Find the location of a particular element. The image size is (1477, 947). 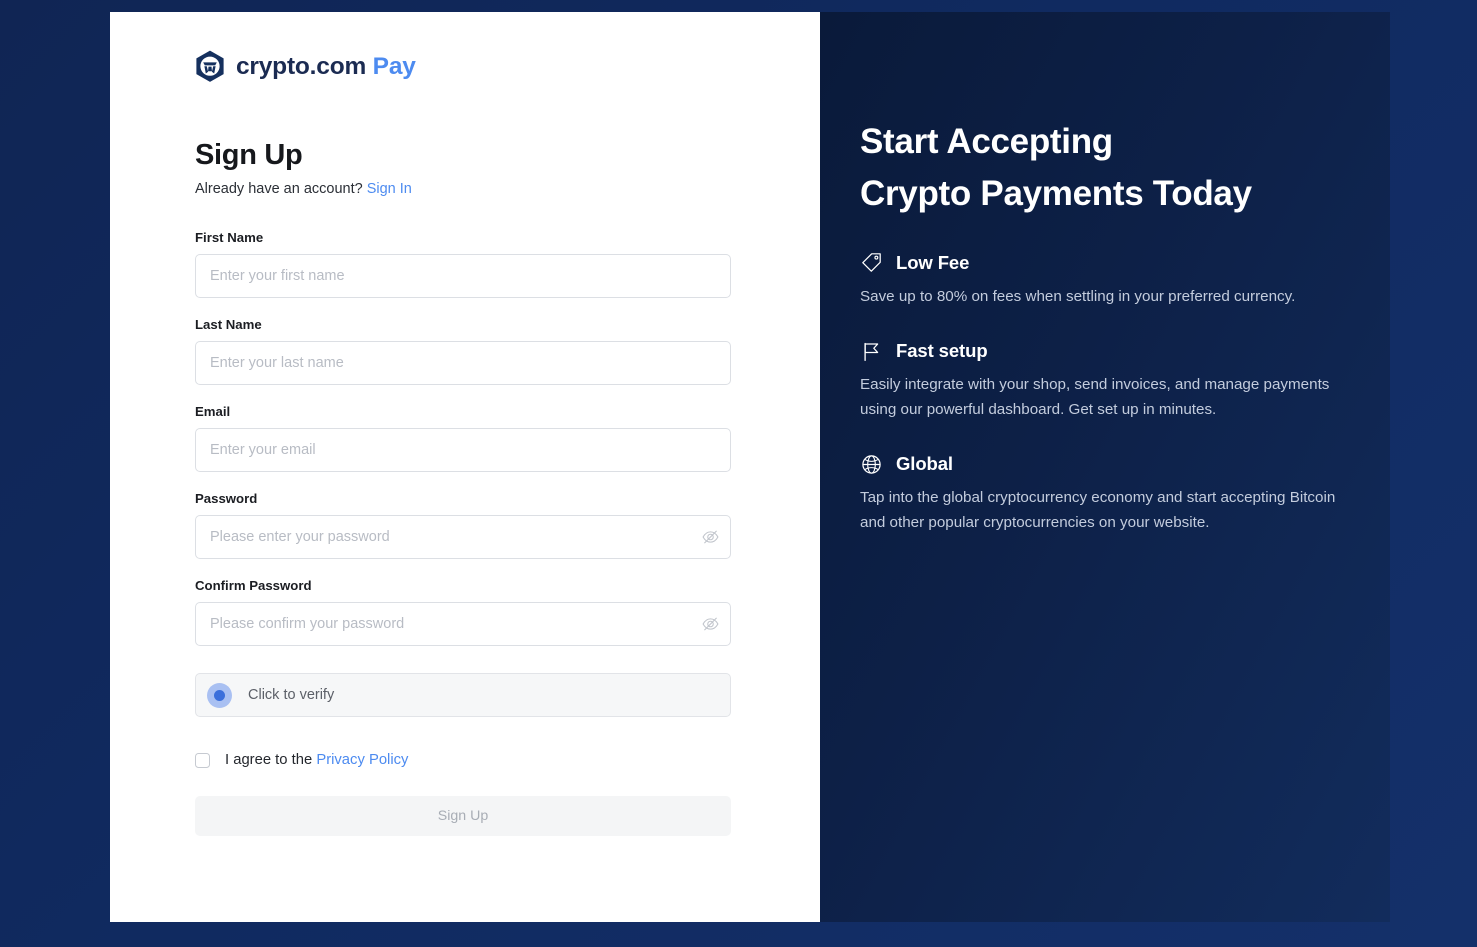

field-first-name: First Name is located at coordinates (463, 264).